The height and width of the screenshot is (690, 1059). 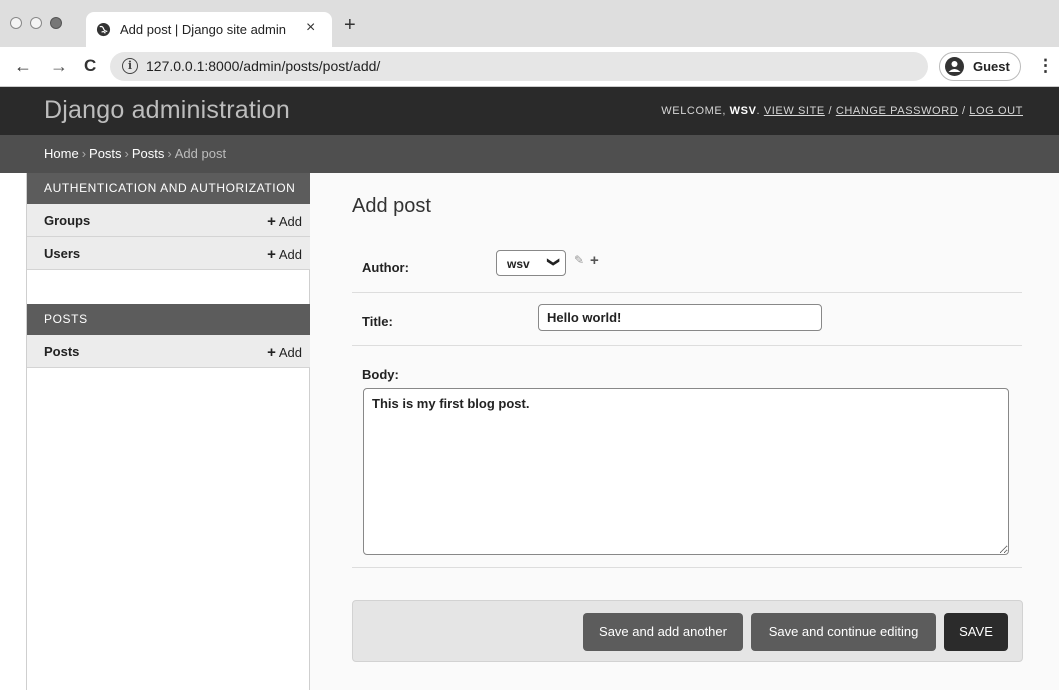 I want to click on address-bar: i 127.0.0.1:8000/admin/posts/post/add/, so click(x=519, y=66).